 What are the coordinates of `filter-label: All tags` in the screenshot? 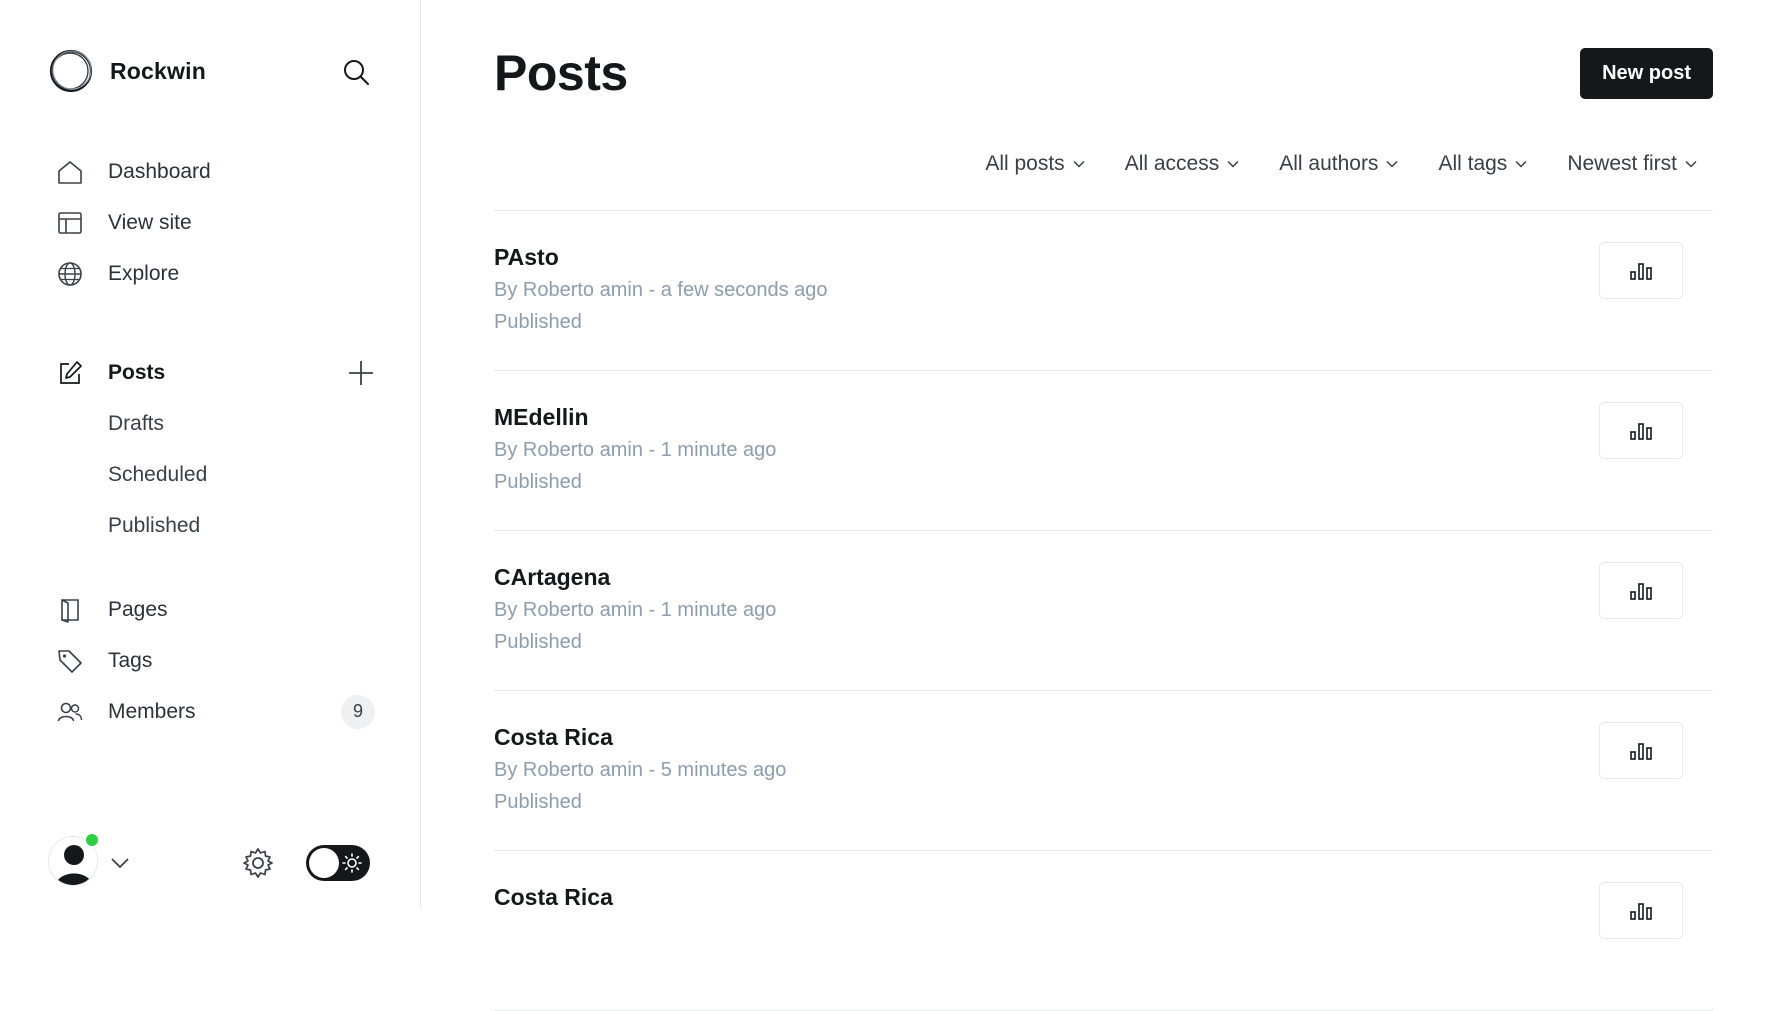 It's located at (1473, 163).